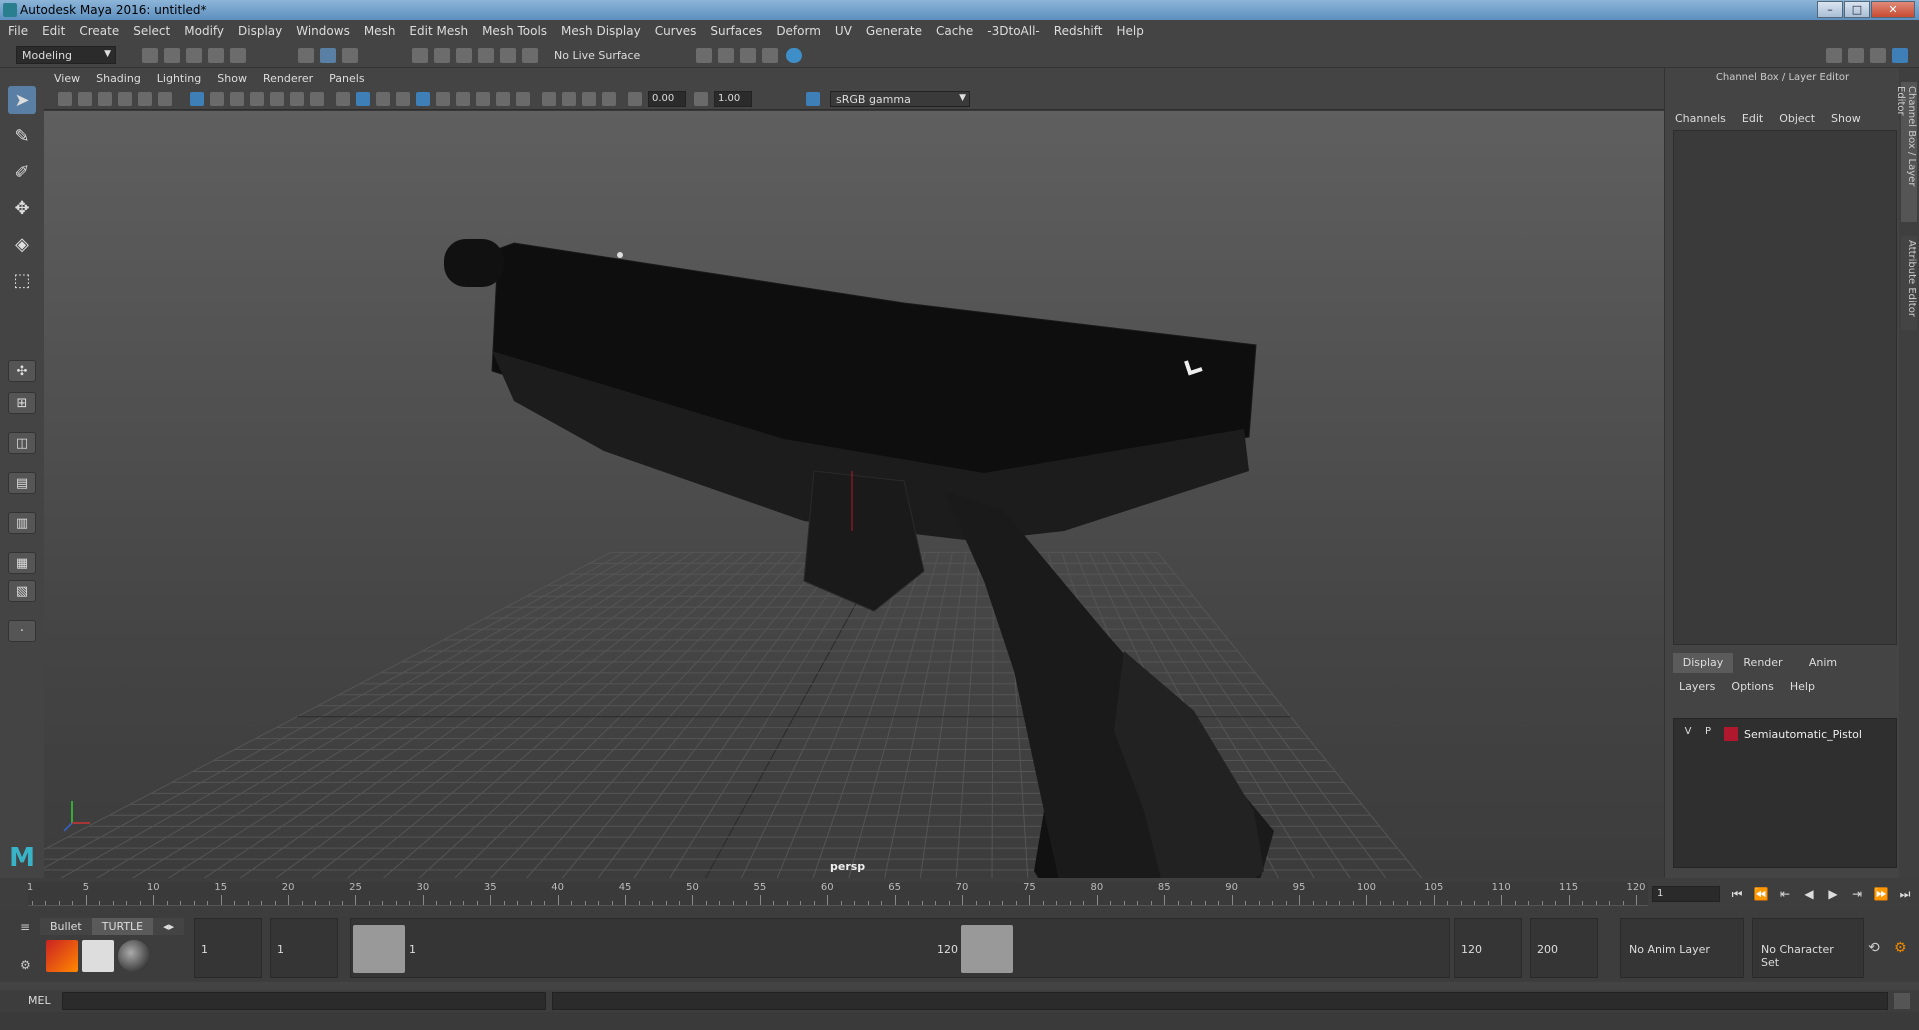  Describe the element at coordinates (1797, 118) in the screenshot. I see `cb-menu-object: Object` at that location.